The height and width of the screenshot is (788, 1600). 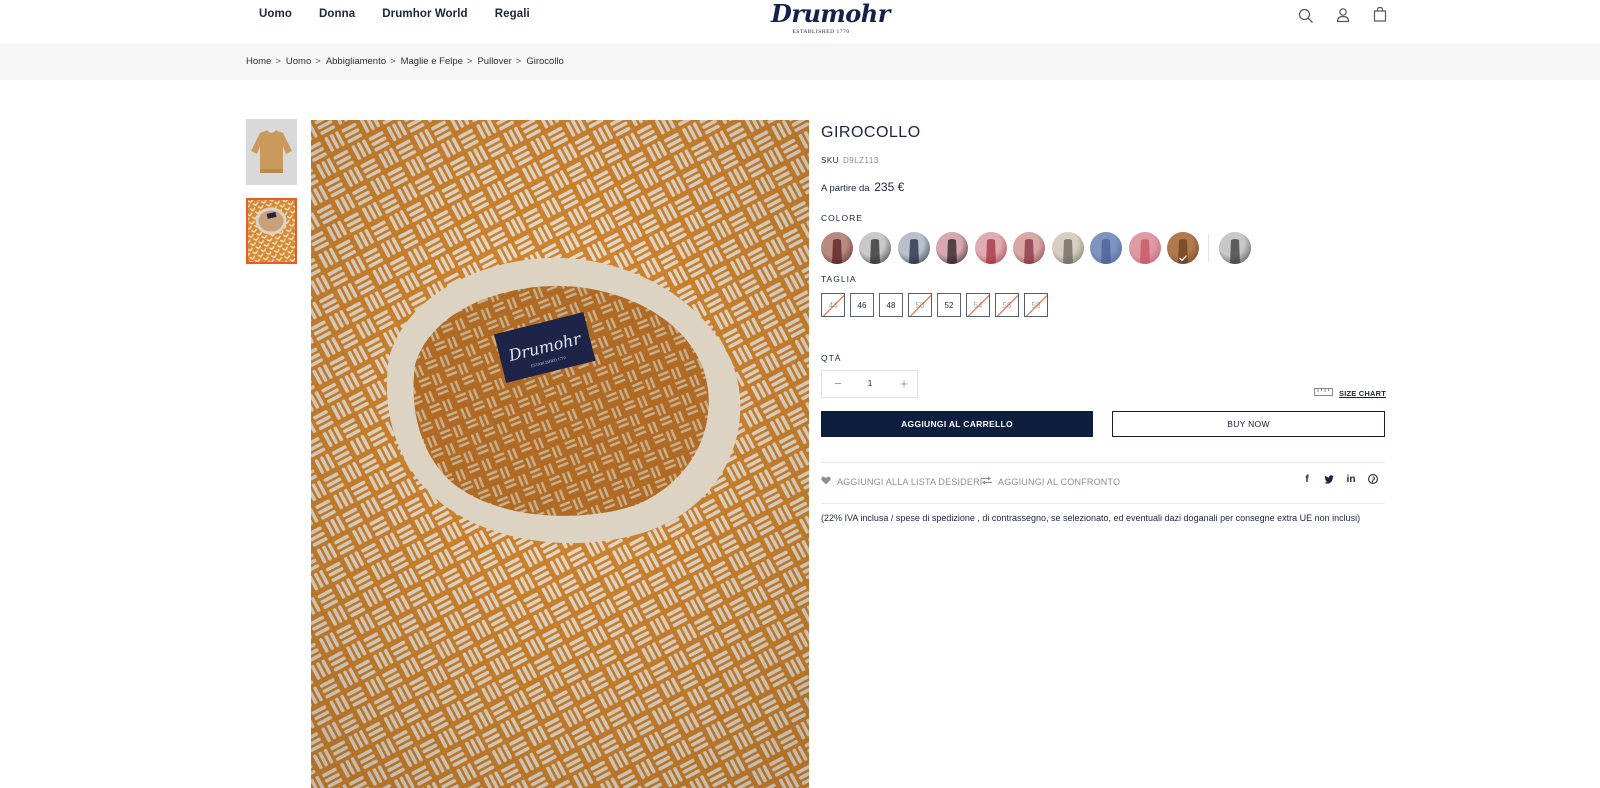 I want to click on product-price: A partire da 235 €, so click(x=862, y=187).